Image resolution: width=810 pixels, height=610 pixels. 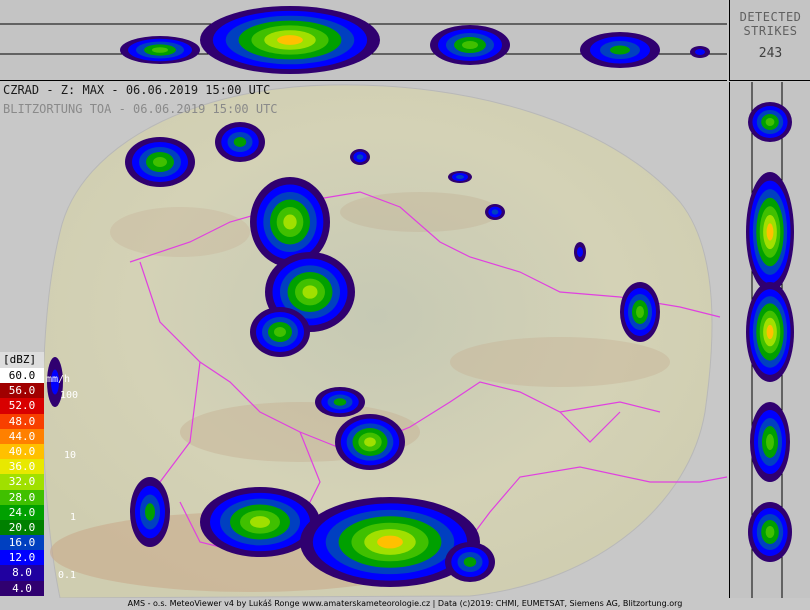 What do you see at coordinates (770, 17) in the screenshot?
I see `strikes-label-1: DETECTED` at bounding box center [770, 17].